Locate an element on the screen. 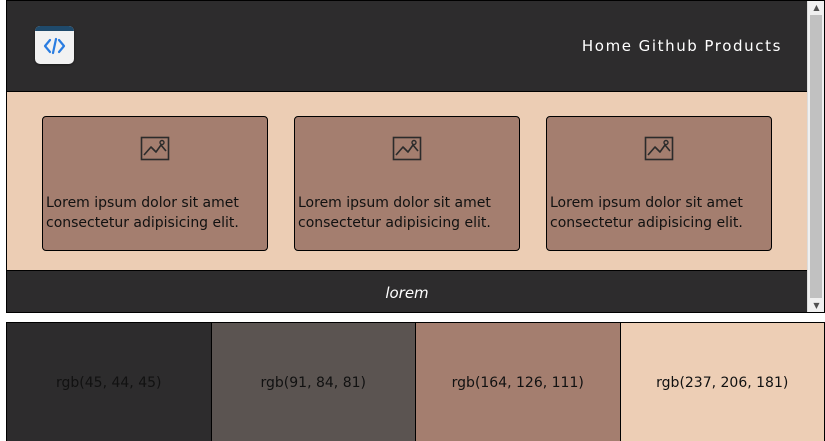 Image resolution: width=825 pixels, height=441 pixels. code-brackets-icon is located at coordinates (54, 46).